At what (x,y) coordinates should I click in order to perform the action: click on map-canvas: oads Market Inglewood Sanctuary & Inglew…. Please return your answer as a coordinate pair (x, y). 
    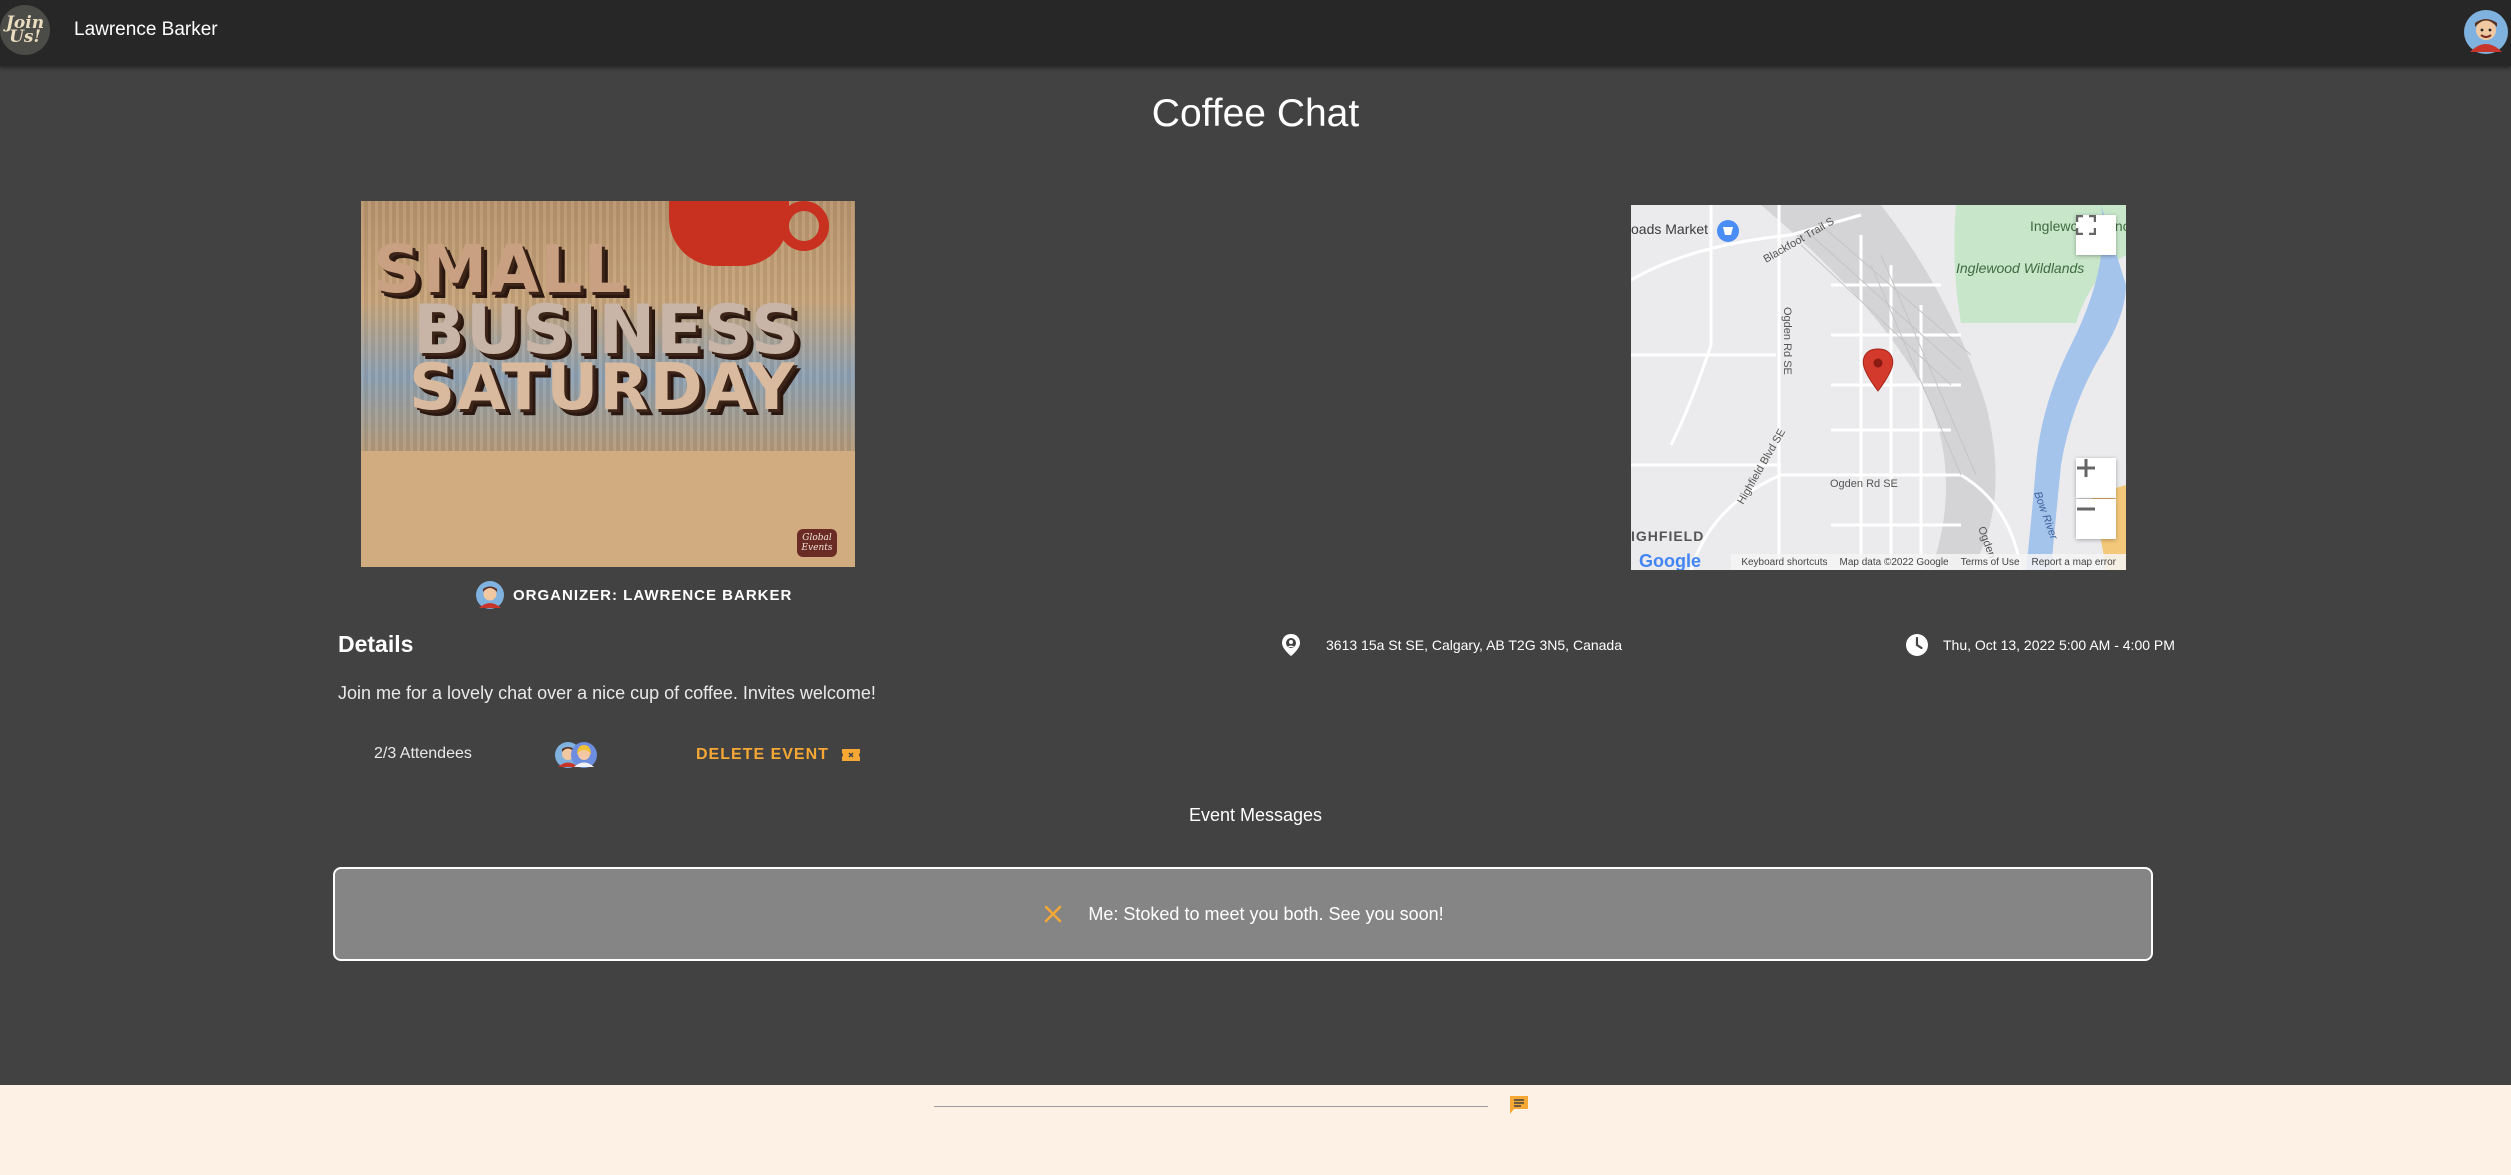
    Looking at the image, I should click on (1878, 387).